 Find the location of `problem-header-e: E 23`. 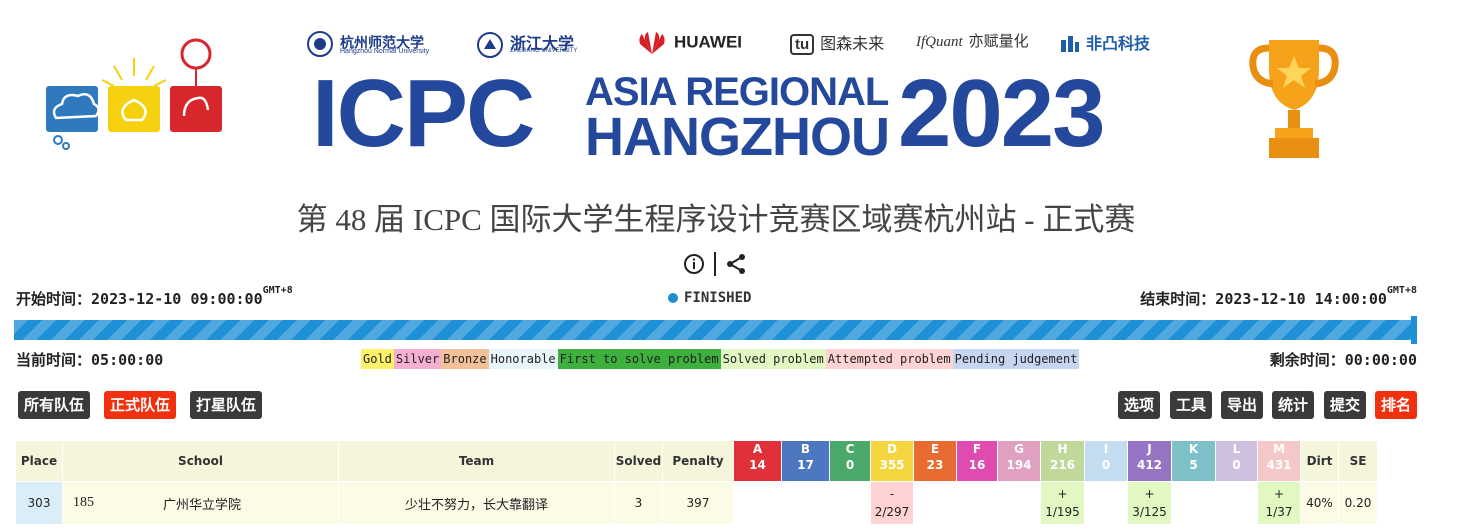

problem-header-e: E 23 is located at coordinates (935, 461).